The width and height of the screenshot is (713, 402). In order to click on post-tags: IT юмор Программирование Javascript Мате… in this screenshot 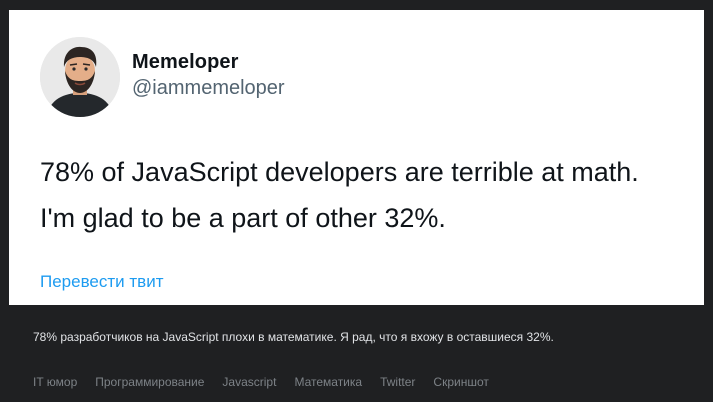, I will do `click(261, 382)`.